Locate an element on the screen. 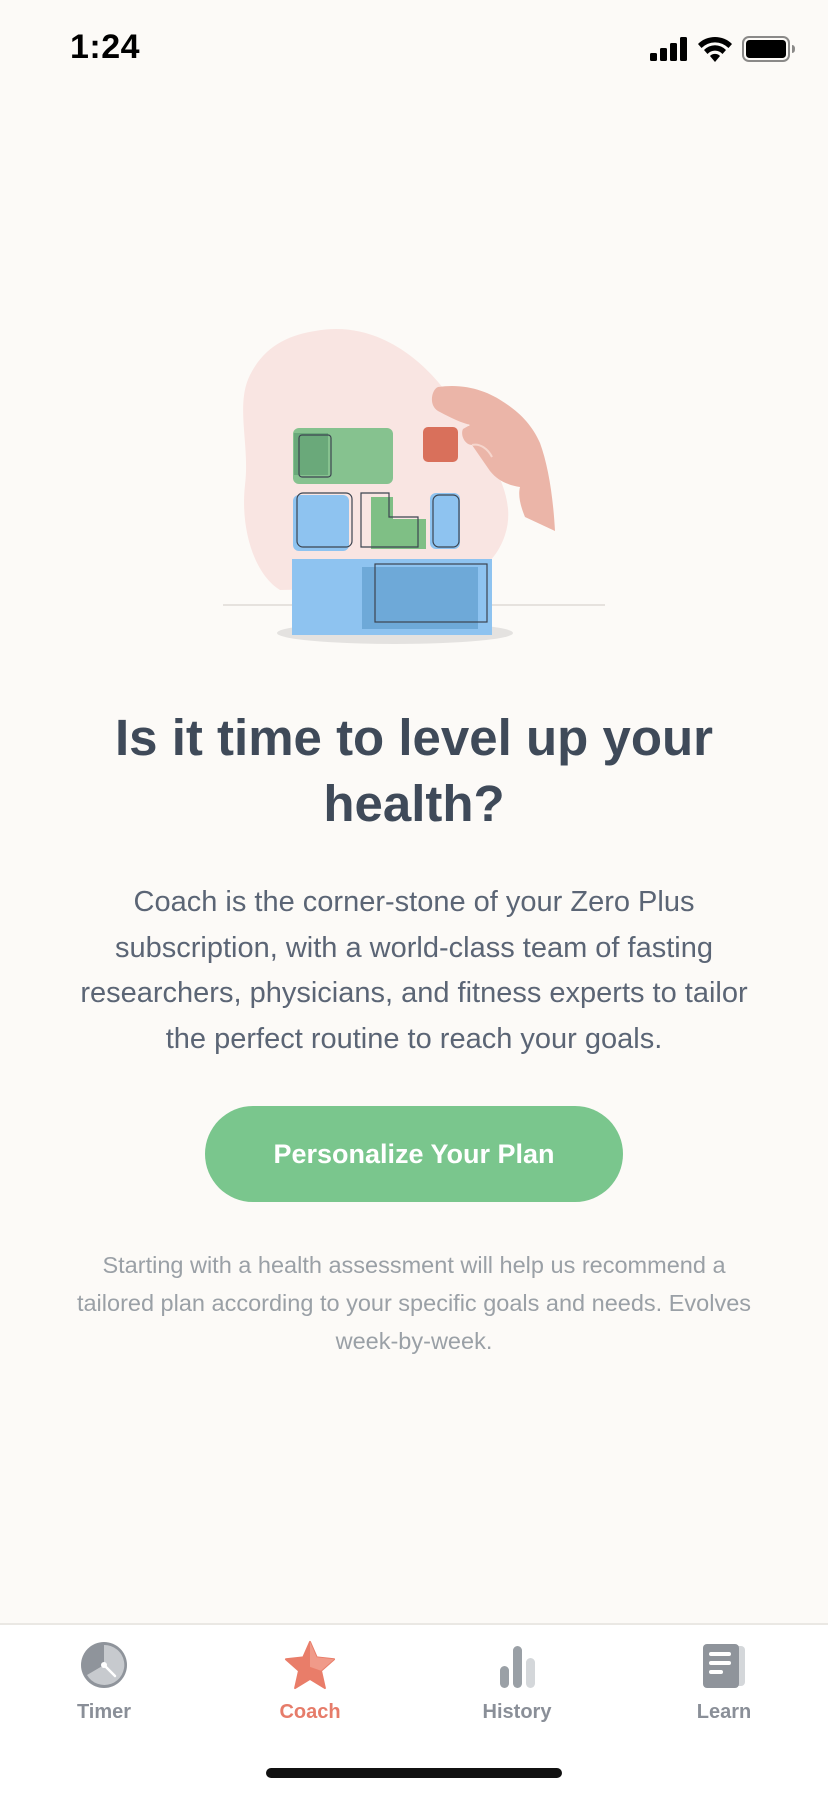 This screenshot has width=828, height=1794. cellular-signal-icon is located at coordinates (669, 51).